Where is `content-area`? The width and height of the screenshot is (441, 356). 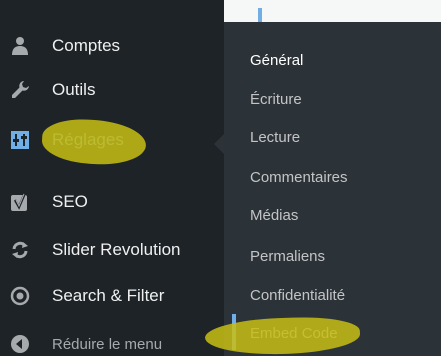
content-area is located at coordinates (332, 11).